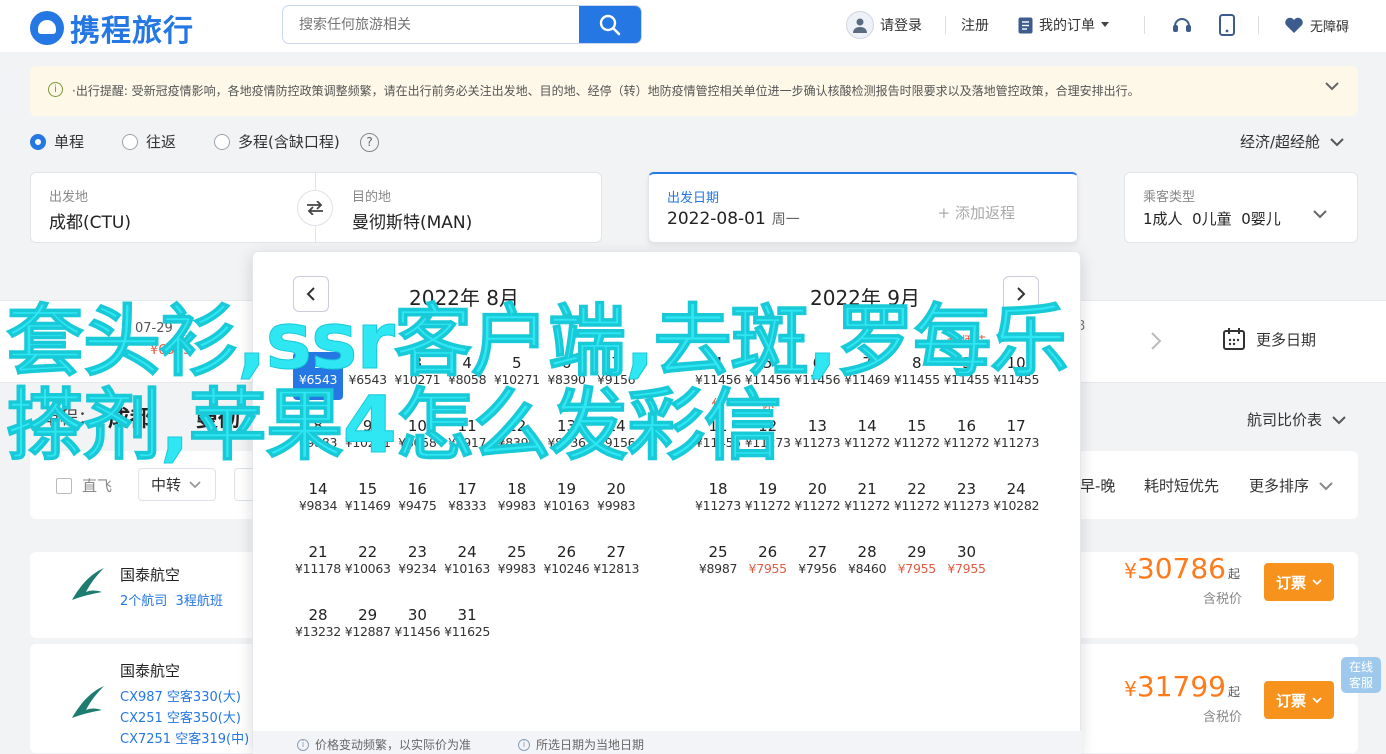 The width and height of the screenshot is (1386, 754). I want to click on accessibility-link: 无障碍, so click(1316, 25).